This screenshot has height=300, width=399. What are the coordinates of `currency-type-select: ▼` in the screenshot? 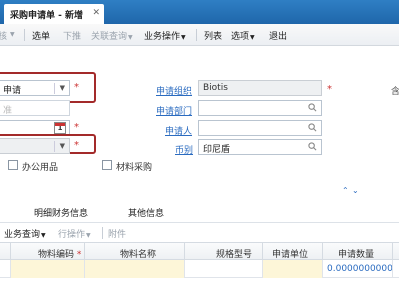 It's located at (35, 146).